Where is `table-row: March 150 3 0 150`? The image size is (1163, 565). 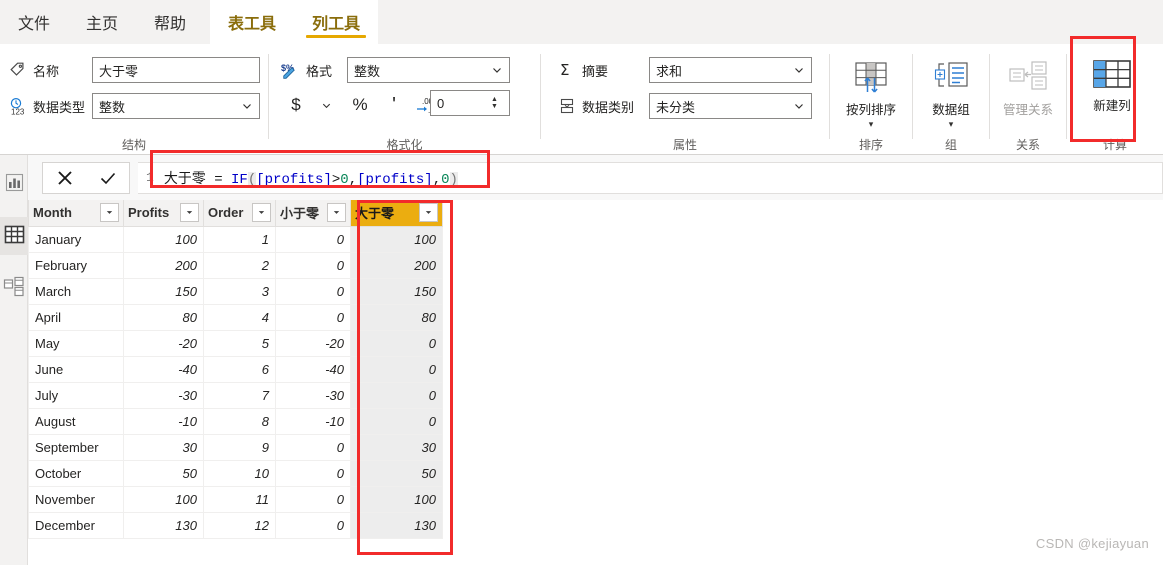
table-row: March 150 3 0 150 is located at coordinates (235, 291).